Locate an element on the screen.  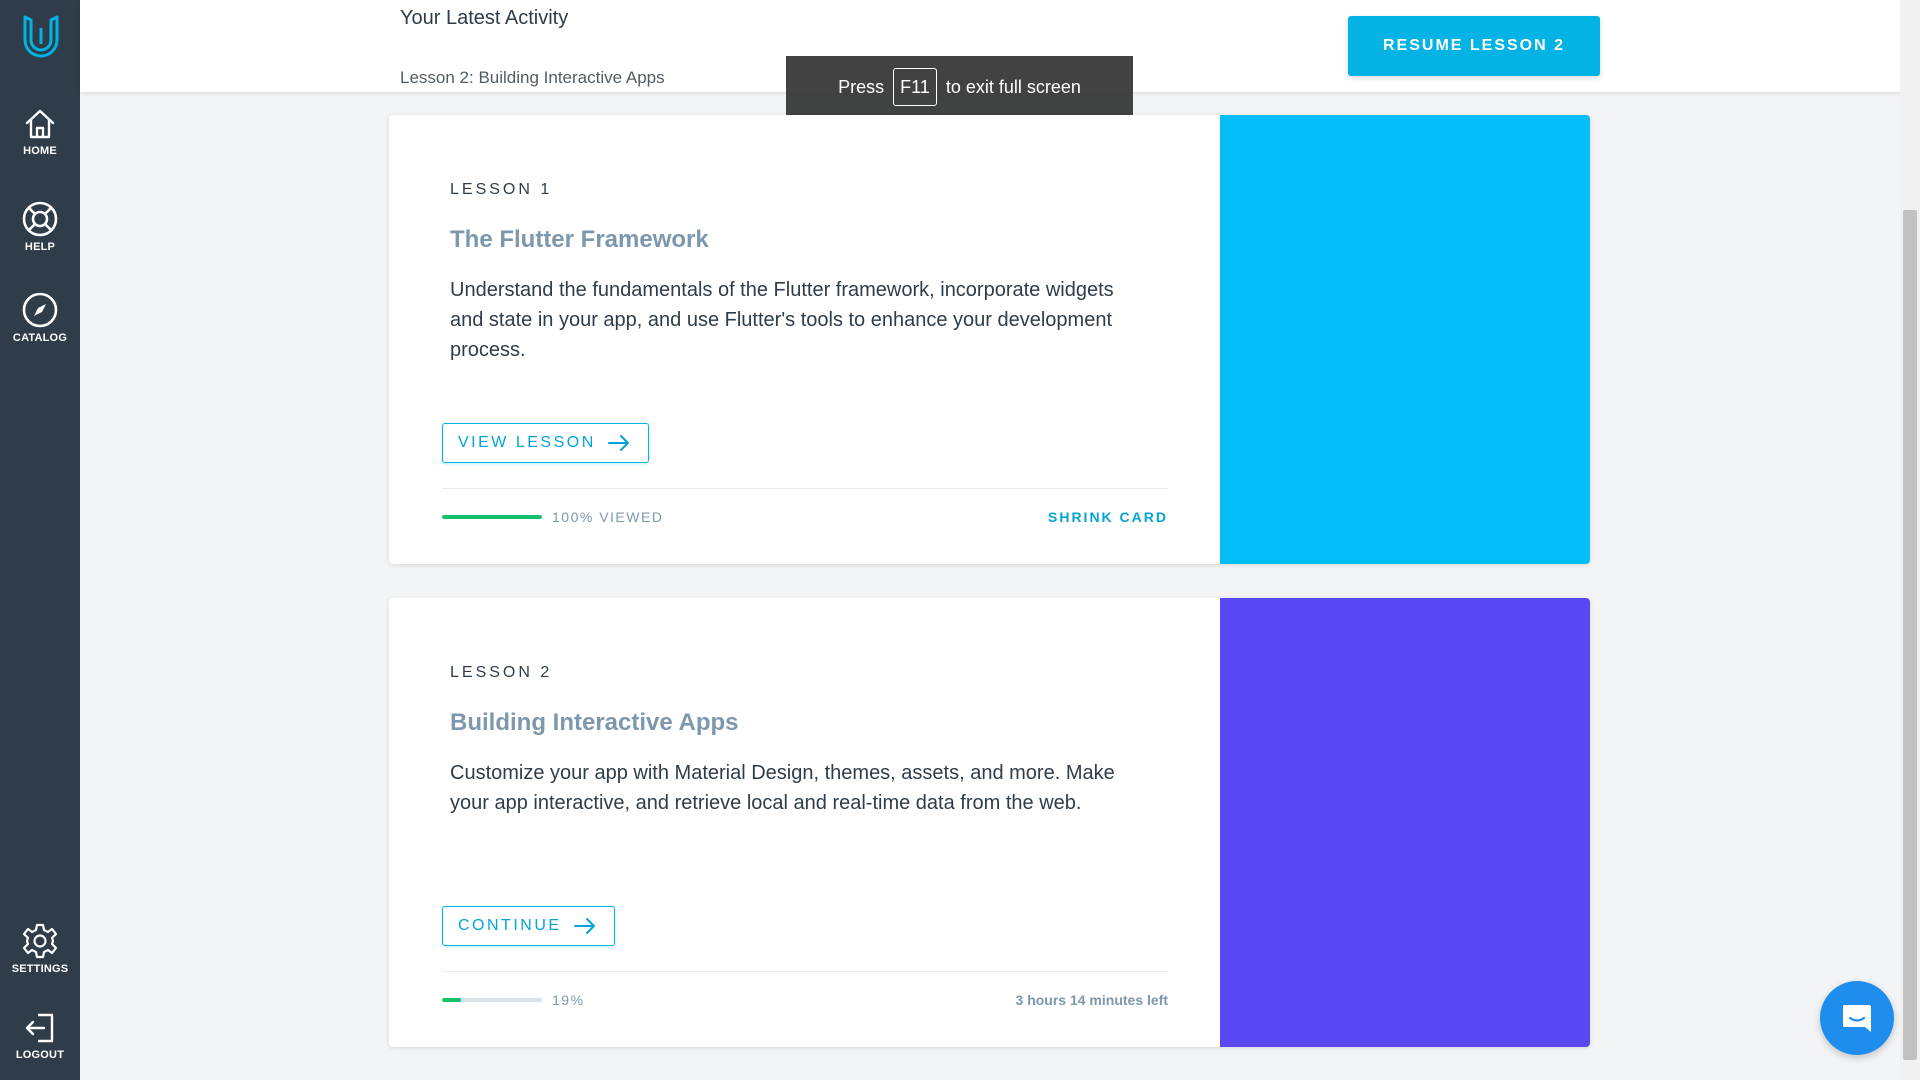
page-scrollbar is located at coordinates (1910, 540).